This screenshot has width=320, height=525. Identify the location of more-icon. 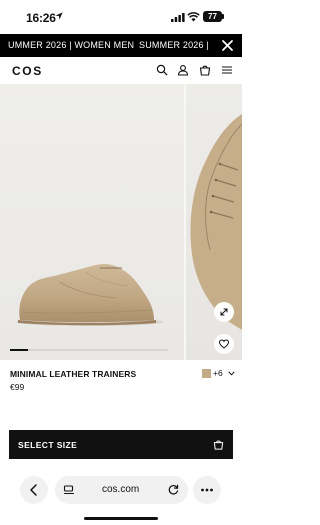
(207, 490).